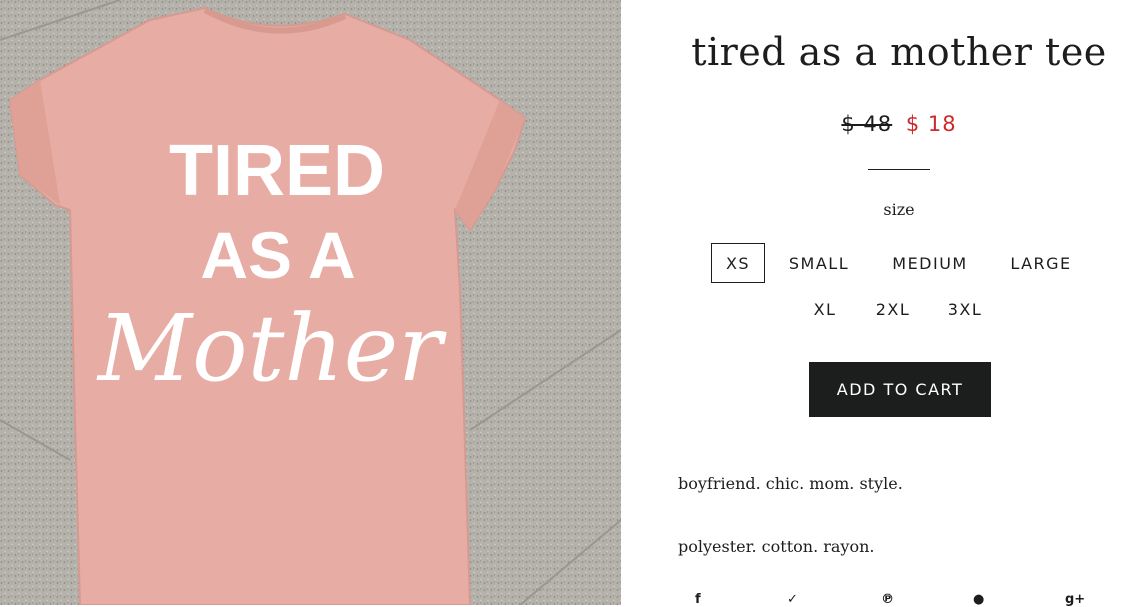 This screenshot has width=1147, height=607. I want to click on size-option-large: LARGE, so click(1041, 264).